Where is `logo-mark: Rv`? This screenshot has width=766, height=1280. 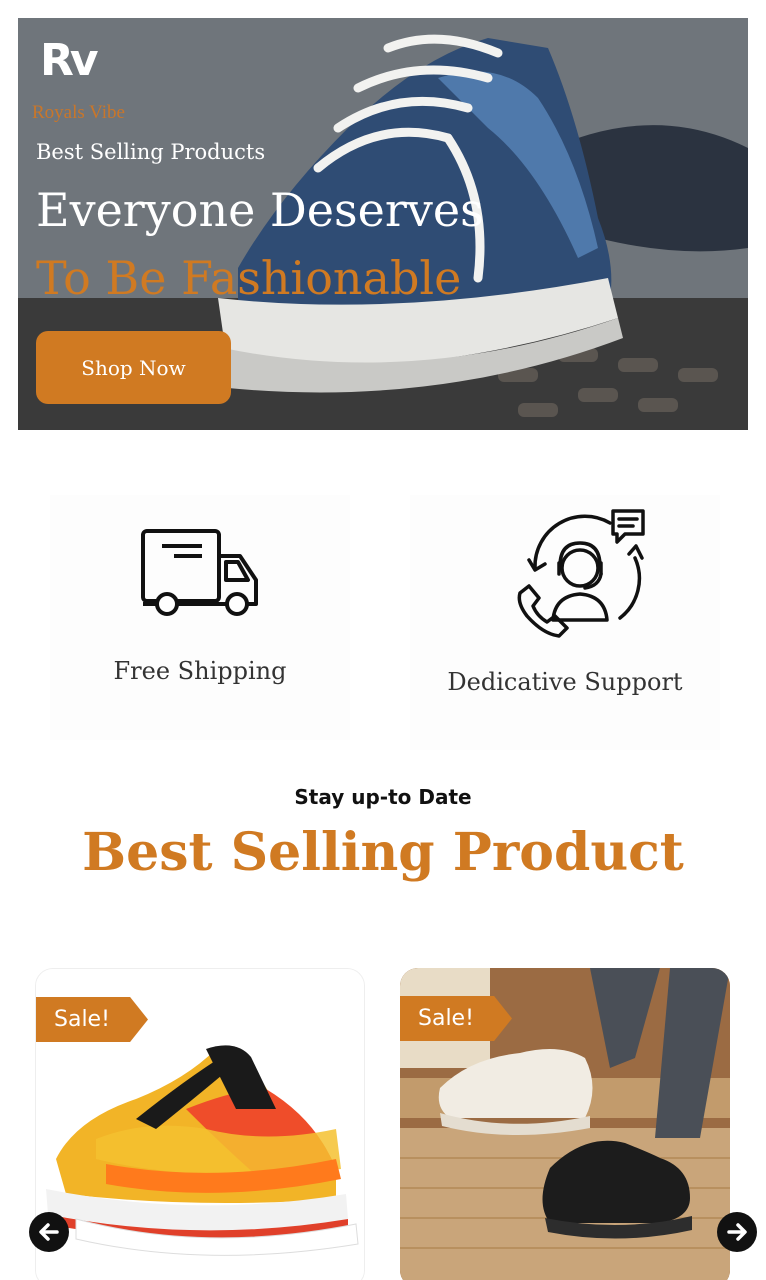 logo-mark: Rv is located at coordinates (69, 60).